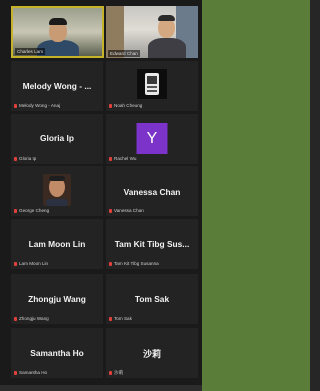 The width and height of the screenshot is (320, 391). I want to click on name-plate: Zhongju Wang, so click(31, 318).